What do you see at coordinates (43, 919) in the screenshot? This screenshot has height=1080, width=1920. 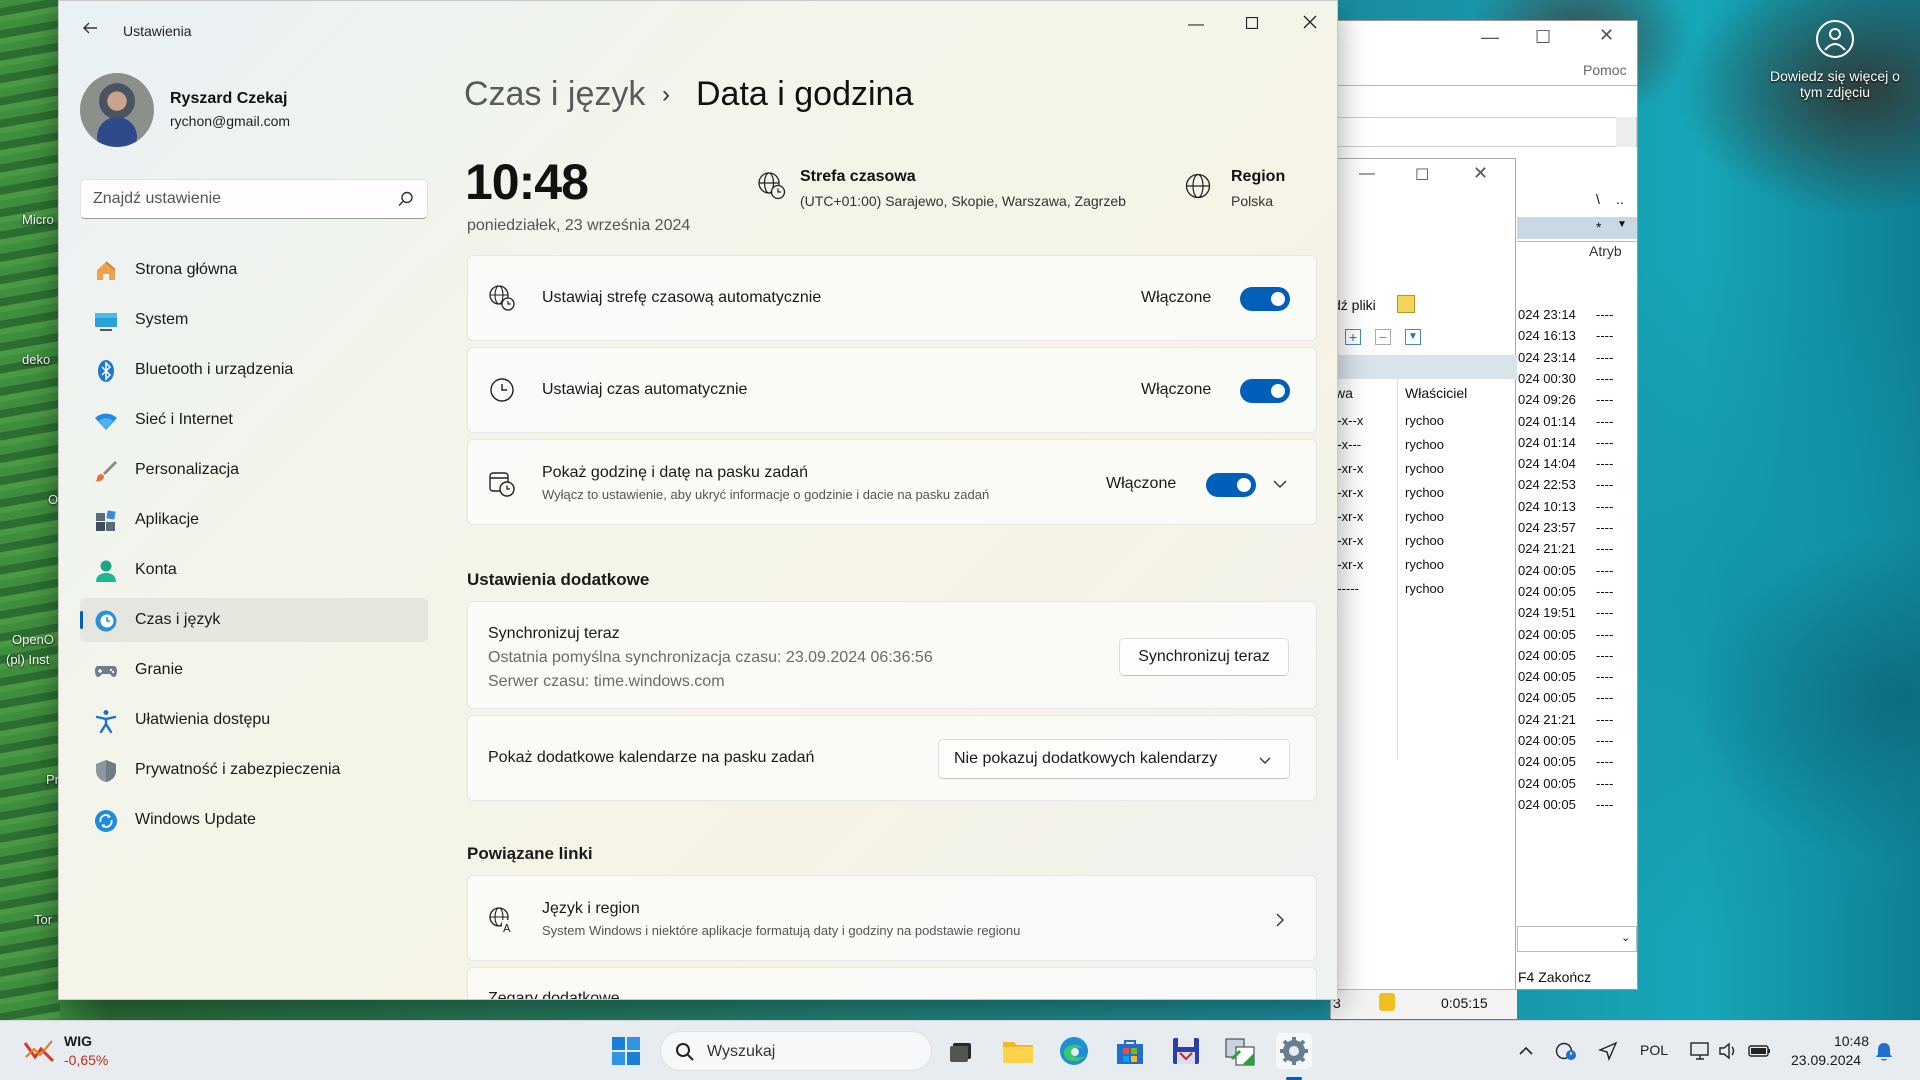 I see `desktop-icon-label: Tor` at bounding box center [43, 919].